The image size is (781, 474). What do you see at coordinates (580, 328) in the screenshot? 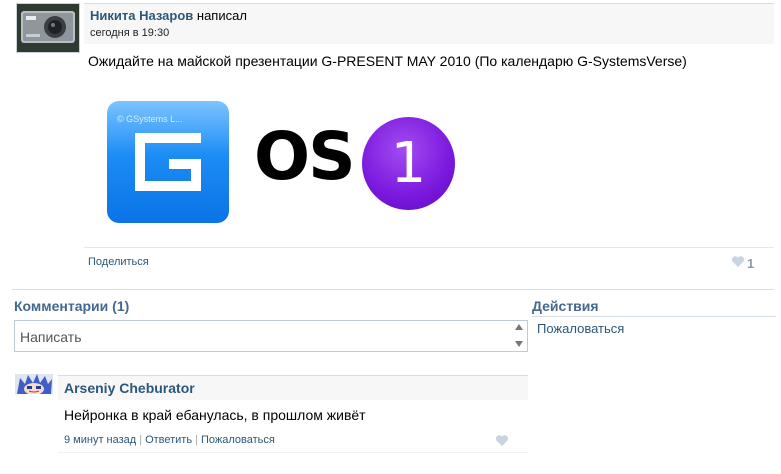
I see `report-post-link: Пожаловаться` at bounding box center [580, 328].